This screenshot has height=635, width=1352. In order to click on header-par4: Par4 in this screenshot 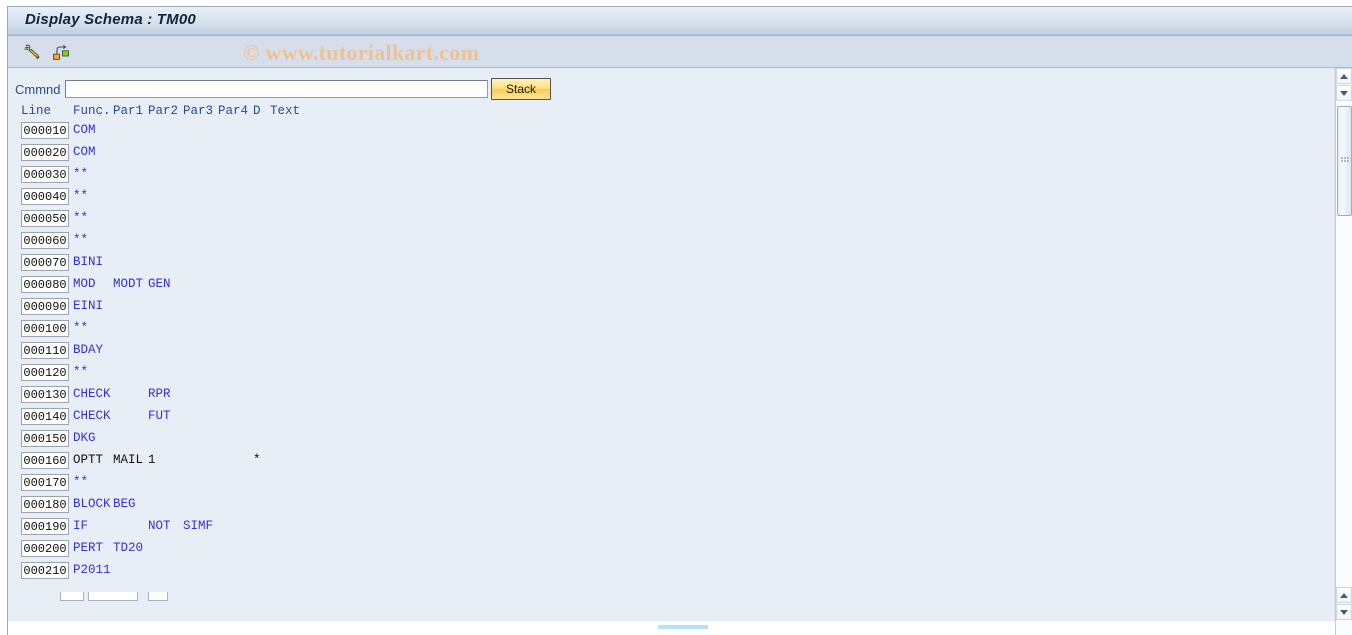, I will do `click(233, 111)`.